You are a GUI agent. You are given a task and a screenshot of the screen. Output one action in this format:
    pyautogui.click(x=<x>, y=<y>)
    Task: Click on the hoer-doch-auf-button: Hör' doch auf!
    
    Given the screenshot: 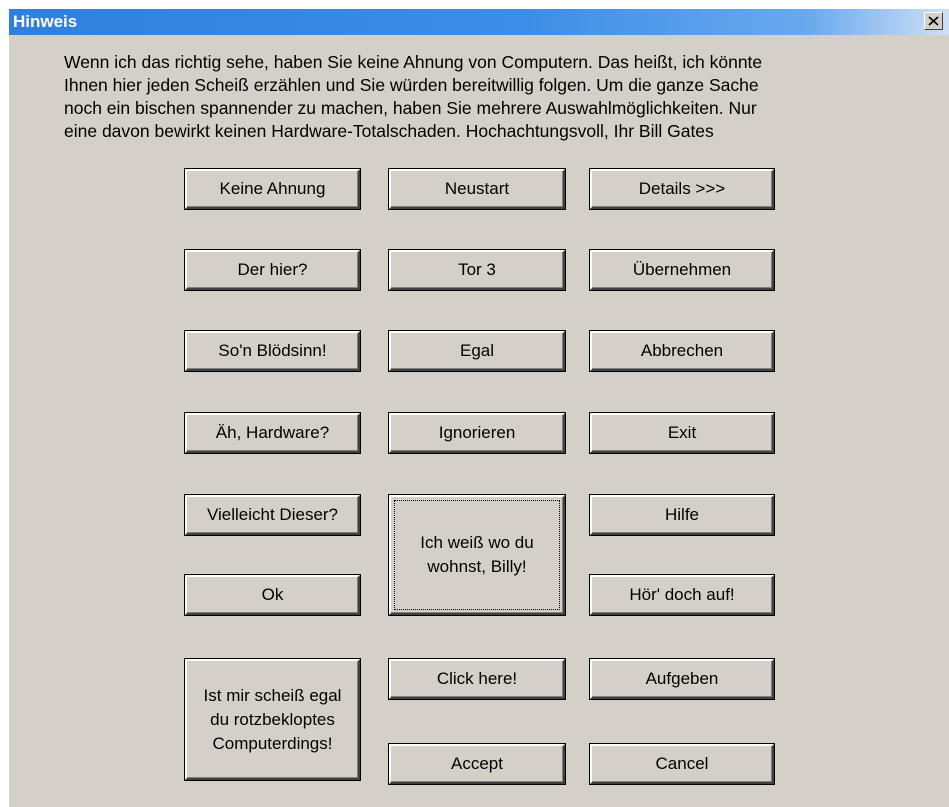 What is the action you would take?
    pyautogui.click(x=682, y=595)
    